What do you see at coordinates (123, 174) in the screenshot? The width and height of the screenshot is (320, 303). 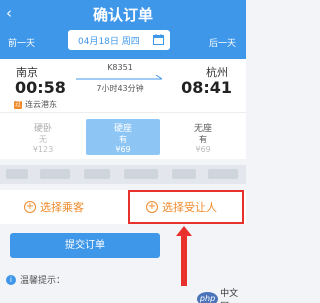 I see `redacted-info-bar` at bounding box center [123, 174].